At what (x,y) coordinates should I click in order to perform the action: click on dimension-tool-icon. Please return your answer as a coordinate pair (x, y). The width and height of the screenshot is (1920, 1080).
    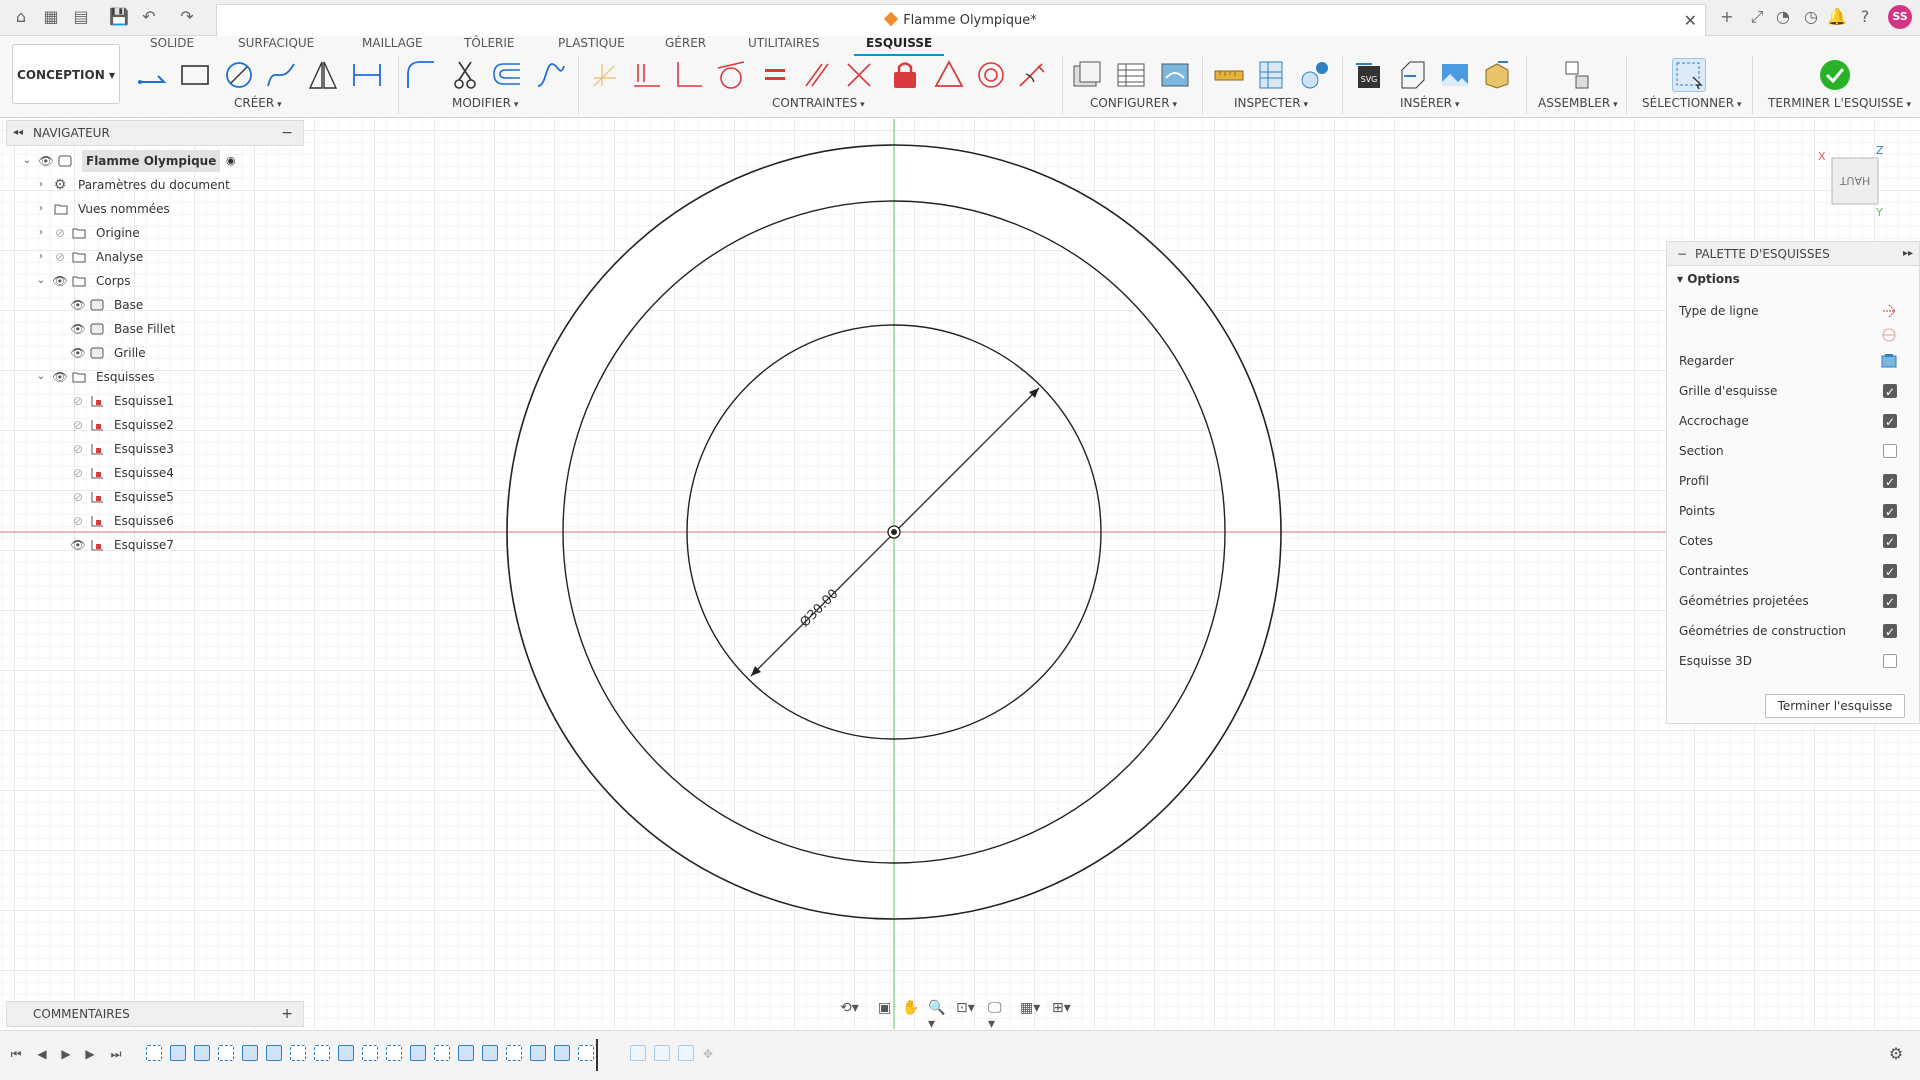
    Looking at the image, I should click on (367, 75).